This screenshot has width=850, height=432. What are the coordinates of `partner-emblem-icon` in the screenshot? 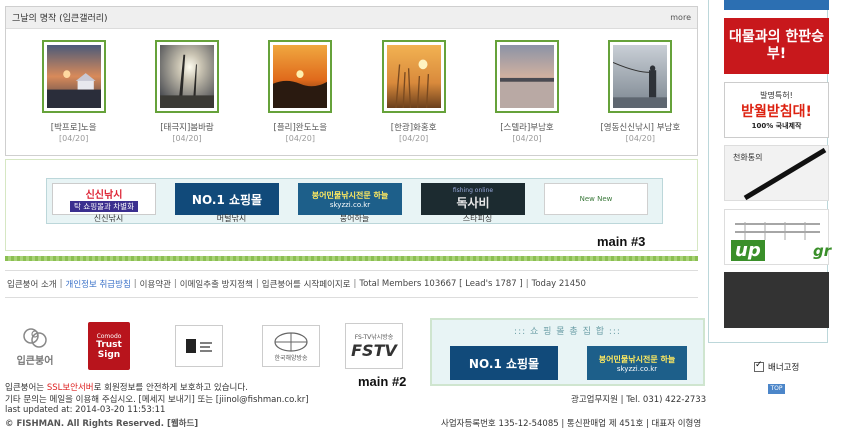 It's located at (199, 346).